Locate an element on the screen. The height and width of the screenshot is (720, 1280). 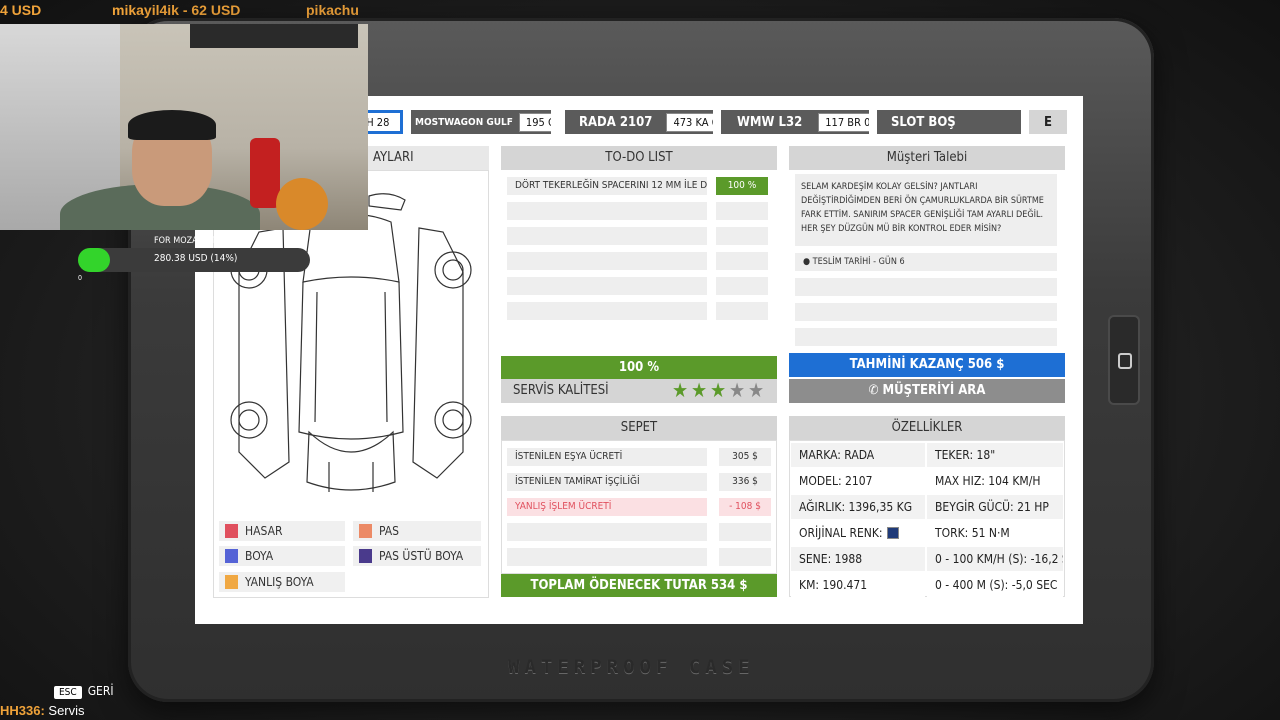
cart-row-label-penalty: YANLIŞ İŞLEM ÜCRETİ is located at coordinates (607, 507).